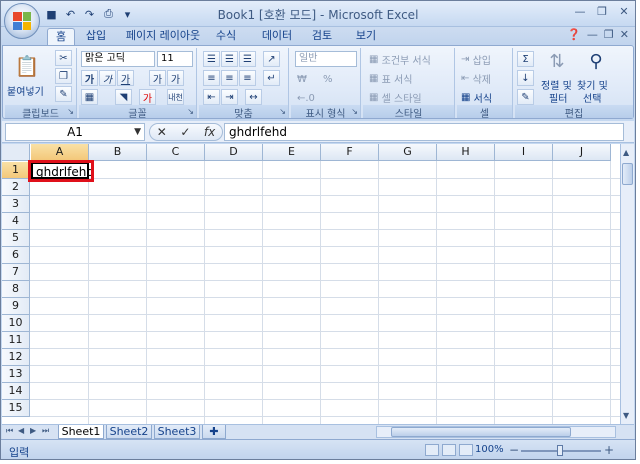  What do you see at coordinates (25, 90) in the screenshot?
I see `paste-button: 붙여넣기` at bounding box center [25, 90].